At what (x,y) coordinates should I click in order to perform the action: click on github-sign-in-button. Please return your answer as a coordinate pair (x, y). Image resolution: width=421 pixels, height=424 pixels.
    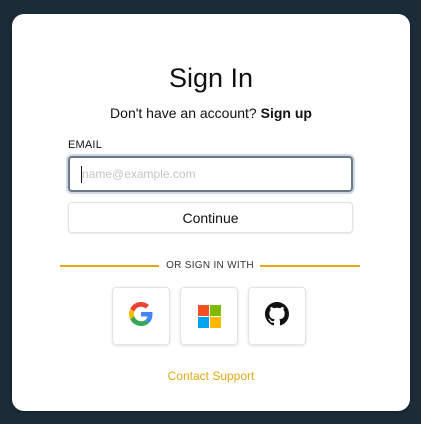
    Looking at the image, I should click on (277, 316).